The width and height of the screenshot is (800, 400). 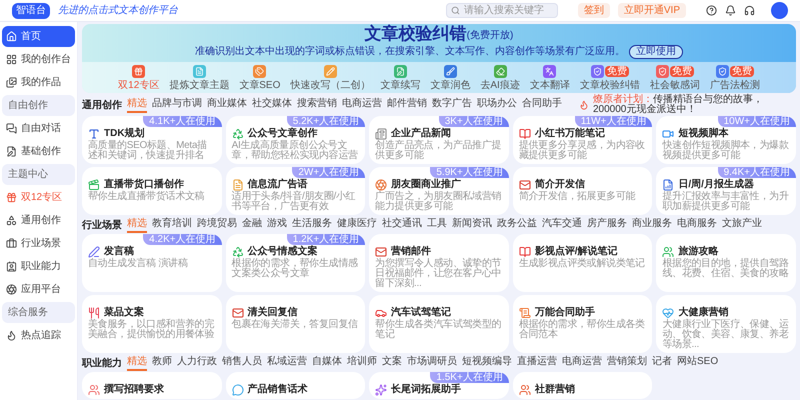 I want to click on category-tab: 培训师, so click(x=362, y=363).